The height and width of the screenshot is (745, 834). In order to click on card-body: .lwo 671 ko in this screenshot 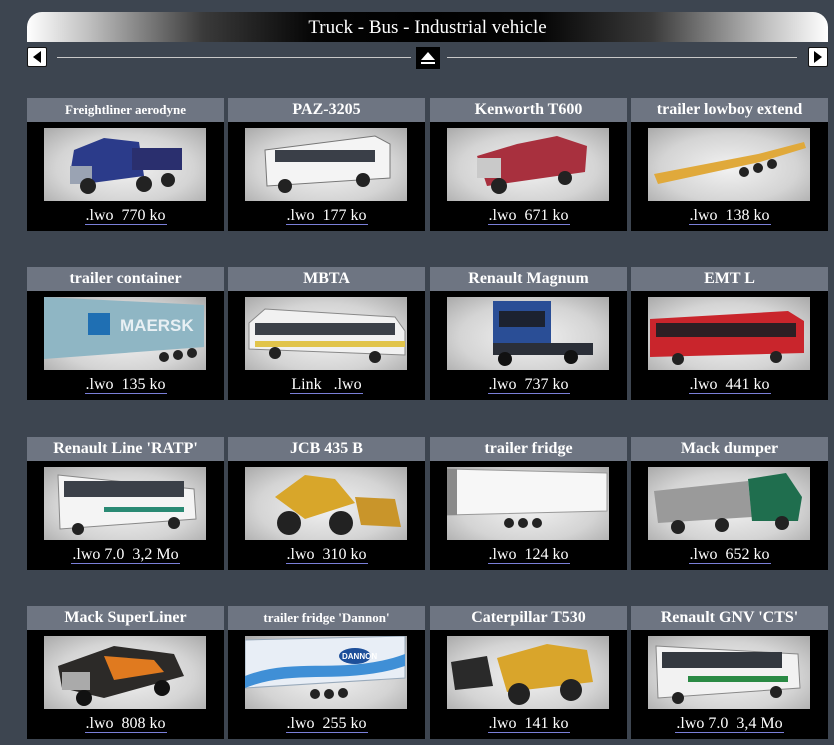, I will do `click(528, 176)`.